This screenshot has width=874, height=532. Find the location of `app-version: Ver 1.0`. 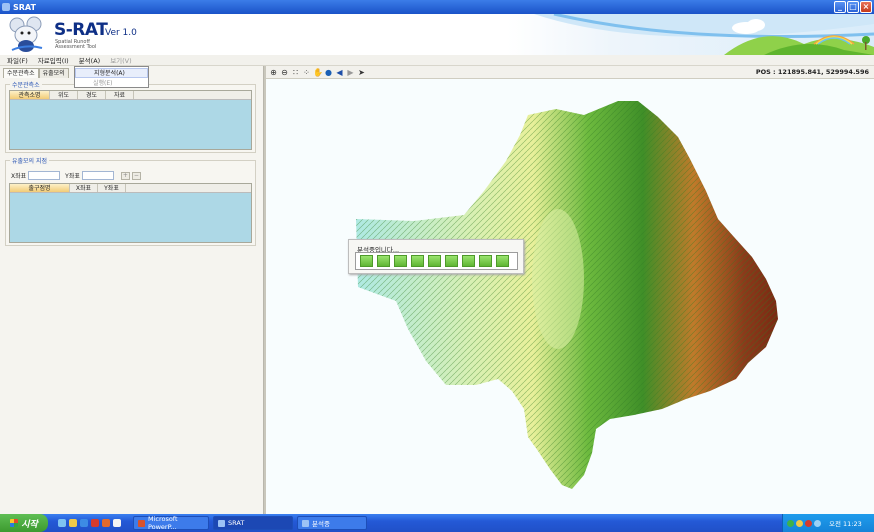

app-version: Ver 1.0 is located at coordinates (121, 33).